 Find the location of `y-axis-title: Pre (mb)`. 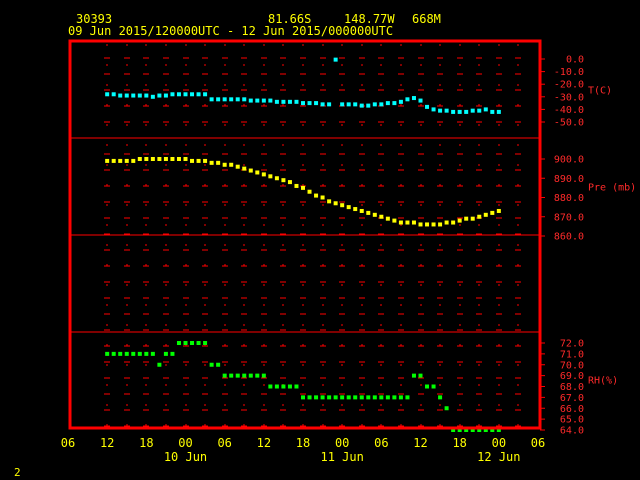

y-axis-title: Pre (mb) is located at coordinates (612, 188).